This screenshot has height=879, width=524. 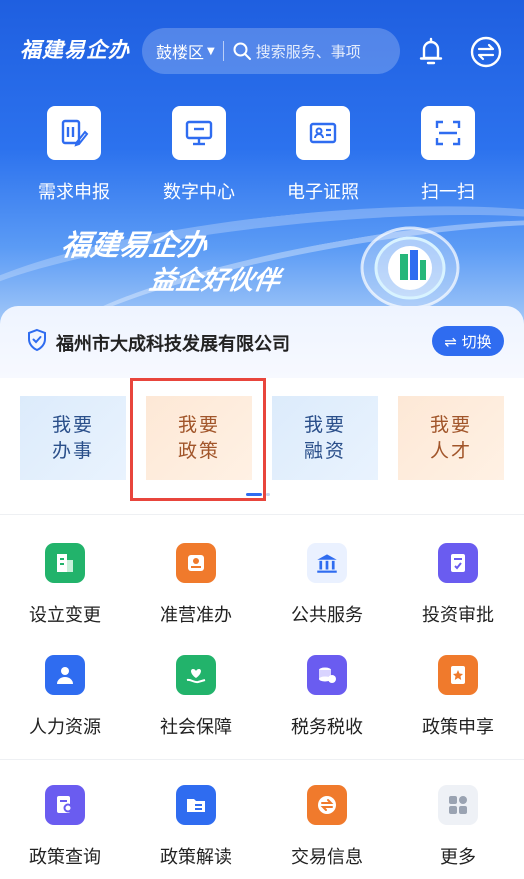 I want to click on service-policy-query: 政策查询, so click(x=65, y=827).